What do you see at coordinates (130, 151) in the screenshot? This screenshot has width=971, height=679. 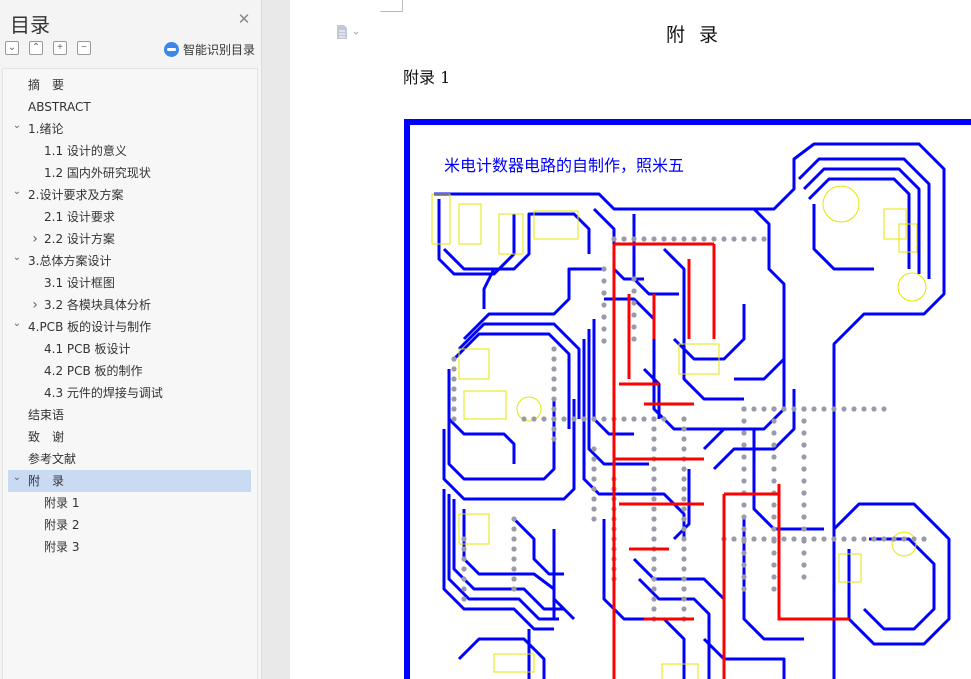 I see `toc-item: 1.1 设计的意义` at bounding box center [130, 151].